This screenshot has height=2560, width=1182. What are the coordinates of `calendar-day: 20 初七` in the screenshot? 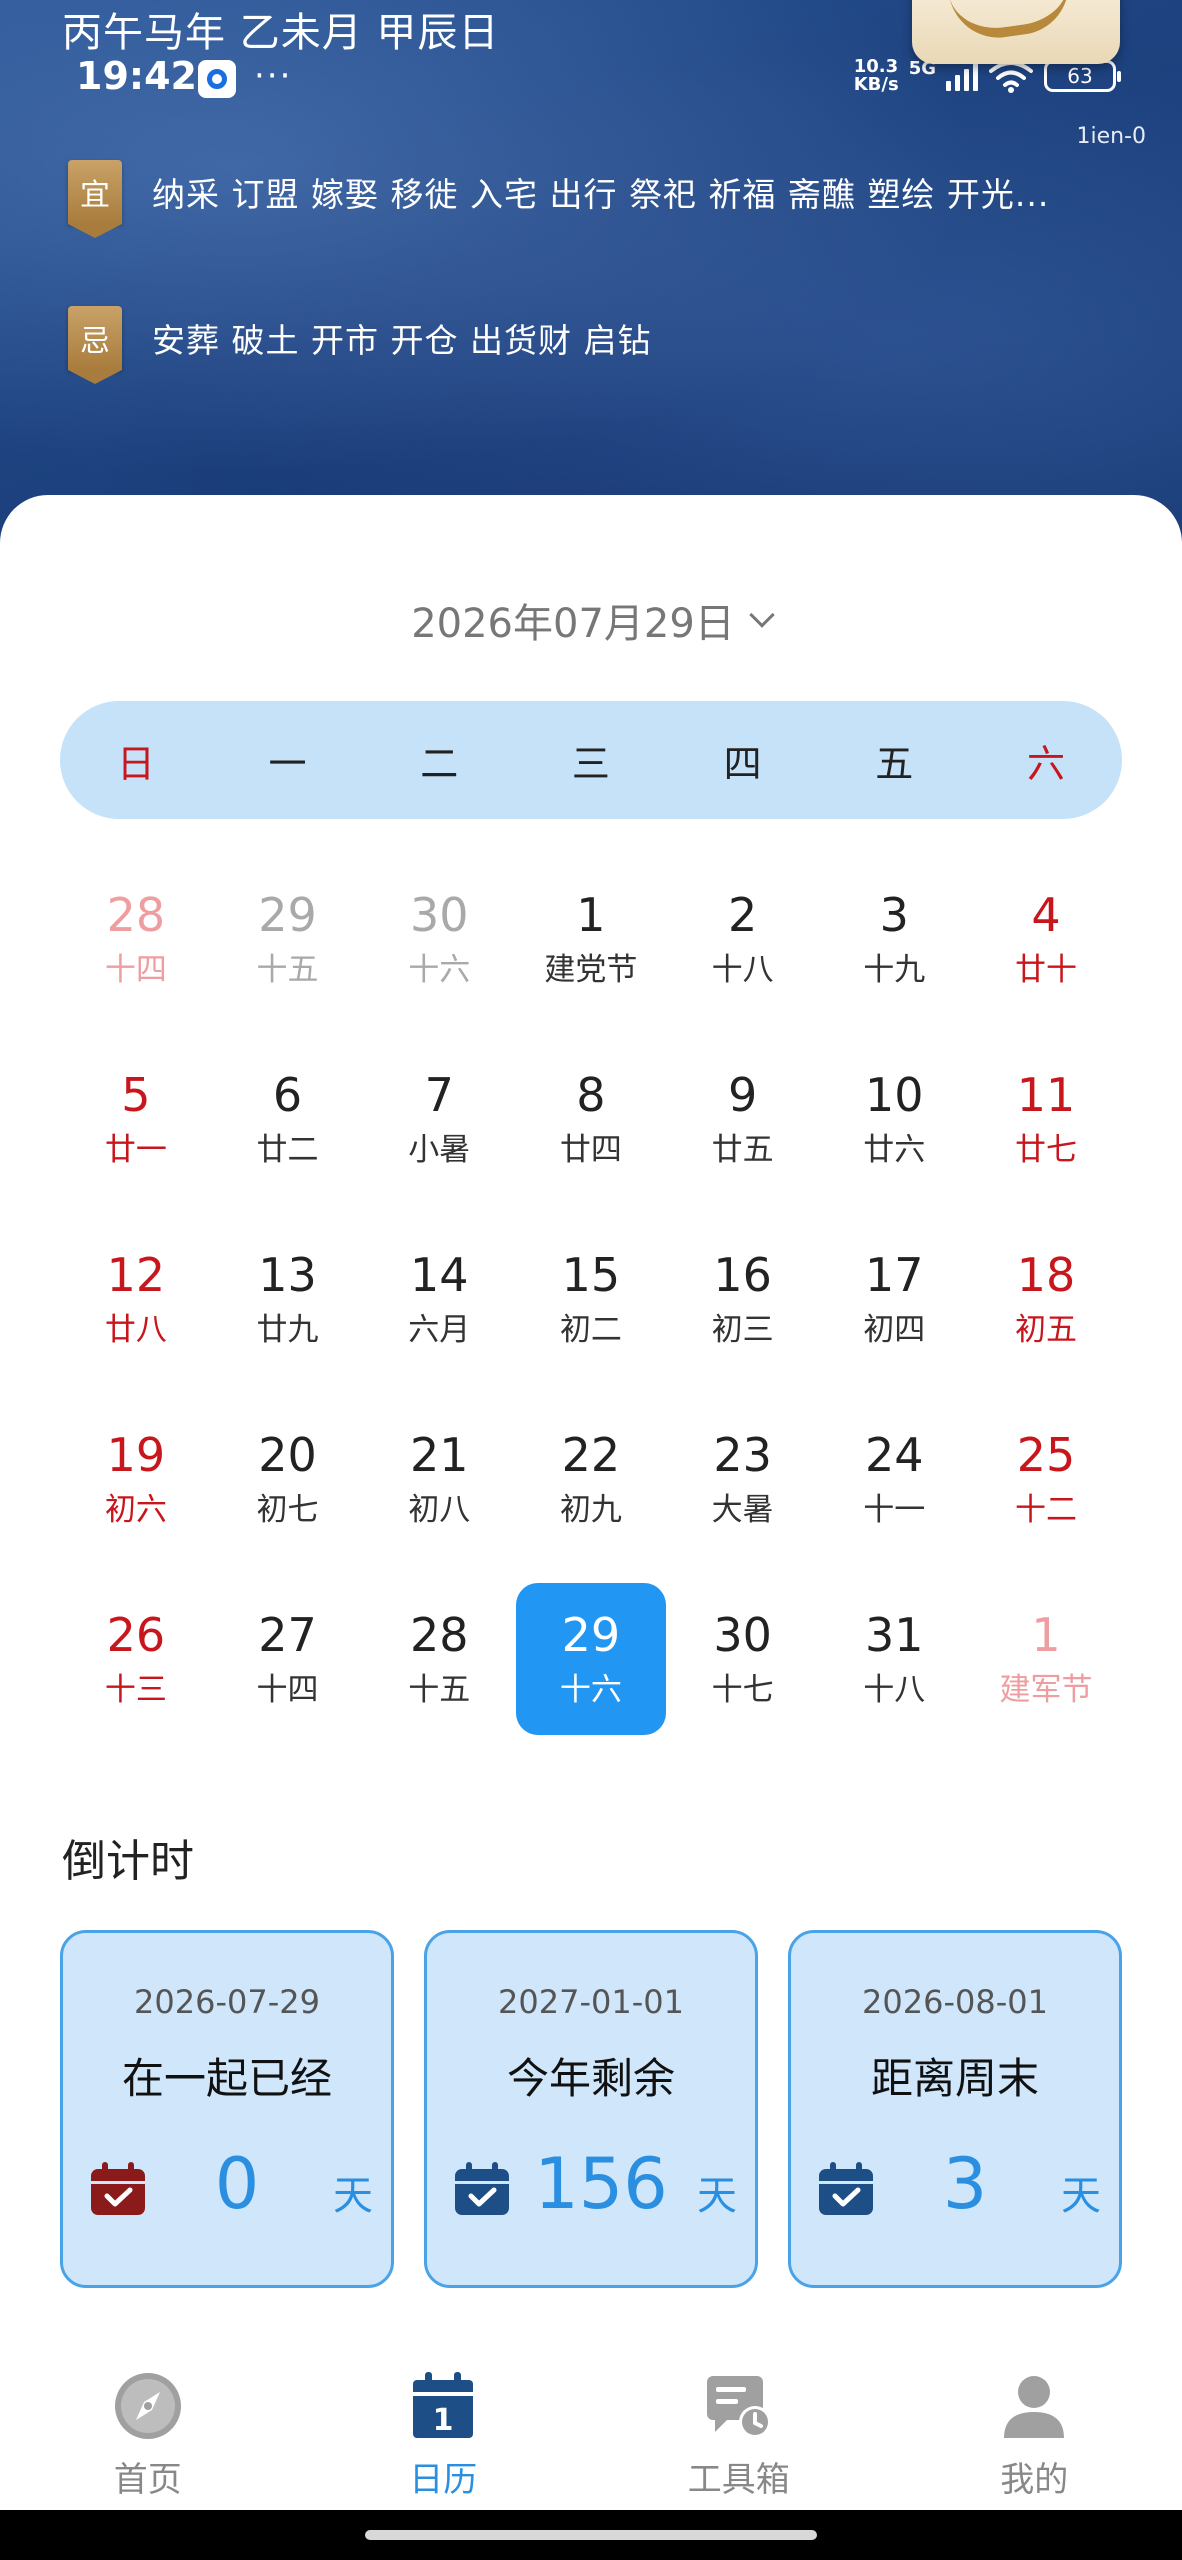 It's located at (288, 1493).